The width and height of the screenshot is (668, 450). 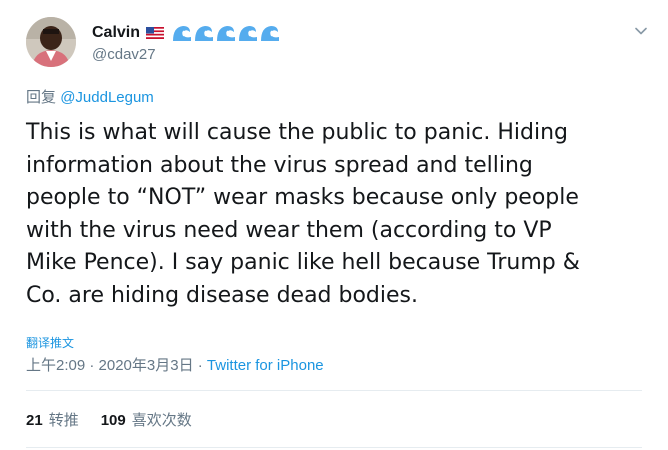 What do you see at coordinates (116, 365) in the screenshot?
I see `timestamp: 上午2:09 · 2020年3月3日 ·` at bounding box center [116, 365].